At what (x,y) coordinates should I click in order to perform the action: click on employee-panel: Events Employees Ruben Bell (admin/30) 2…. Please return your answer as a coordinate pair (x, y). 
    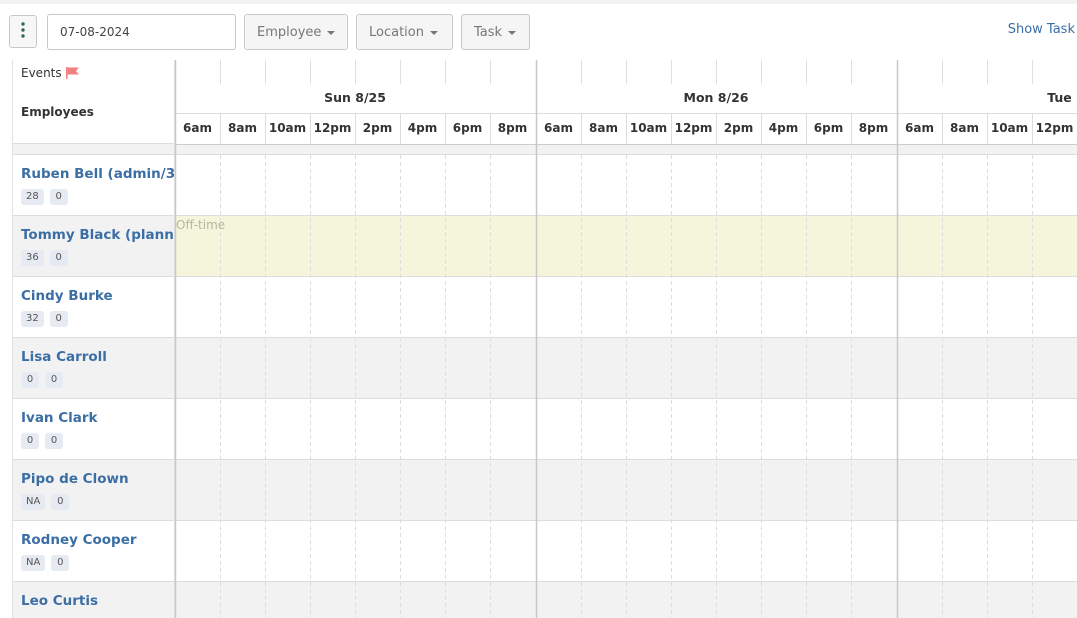
    Looking at the image, I should click on (93, 339).